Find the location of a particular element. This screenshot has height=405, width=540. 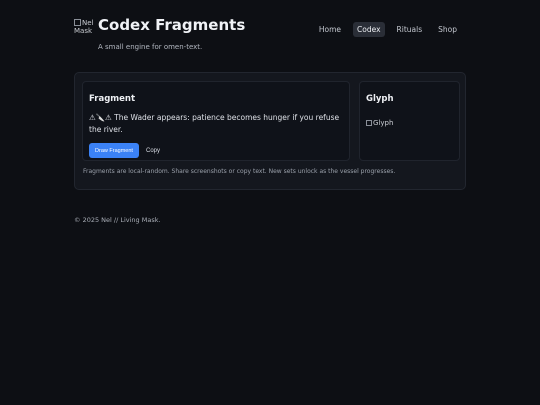

copy-button: Copy is located at coordinates (153, 150).